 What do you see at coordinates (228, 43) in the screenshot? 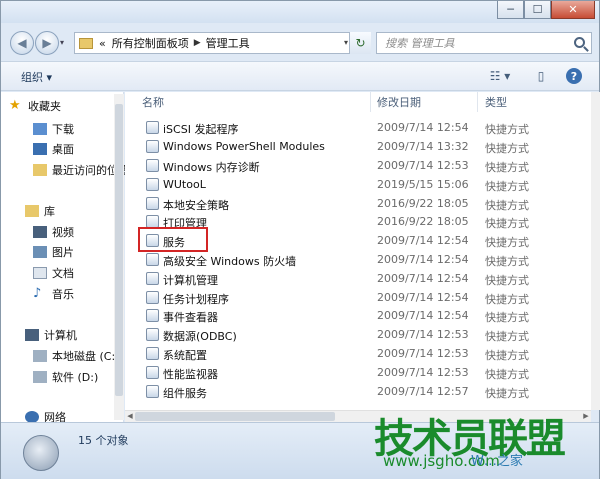
I see `breadcrumb-admin-tools: 管理工具` at bounding box center [228, 43].